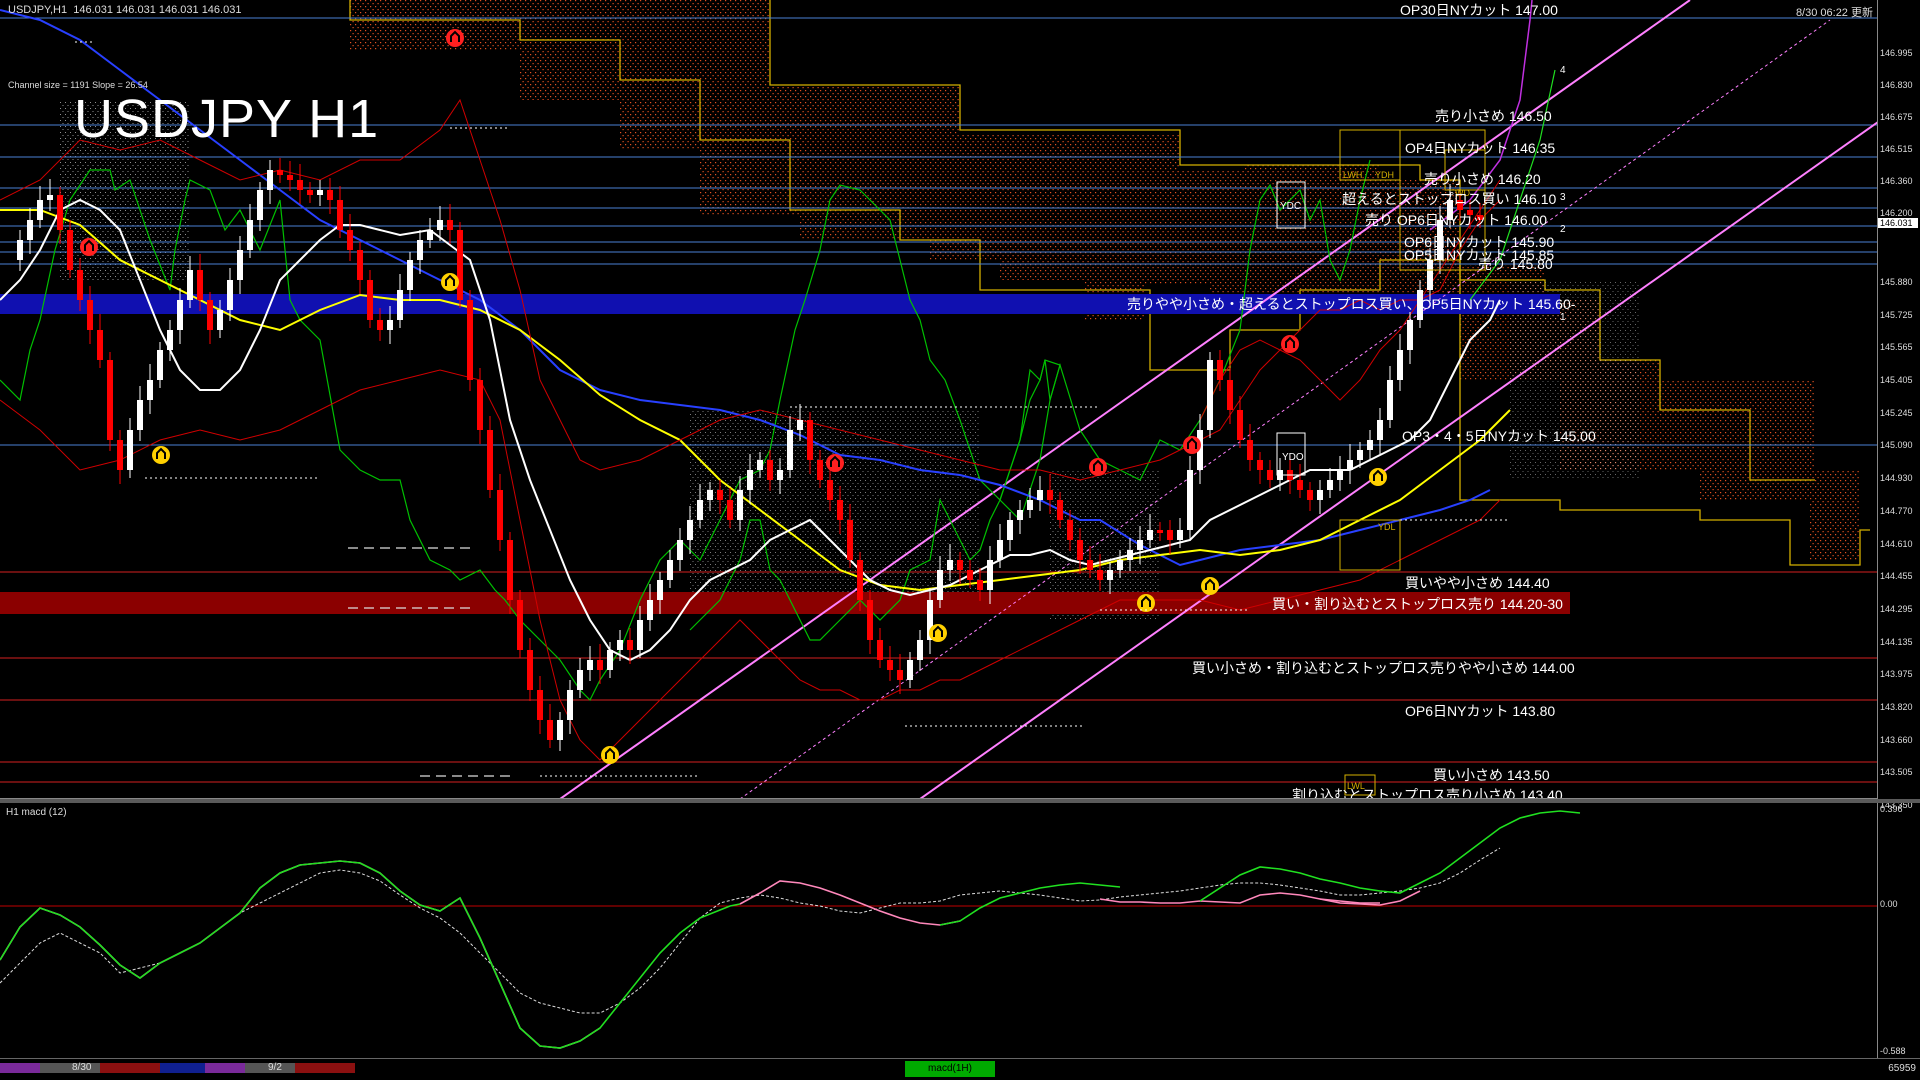 The width and height of the screenshot is (1920, 1080). What do you see at coordinates (227, 119) in the screenshot?
I see `symbol-title: USDJPY H1` at bounding box center [227, 119].